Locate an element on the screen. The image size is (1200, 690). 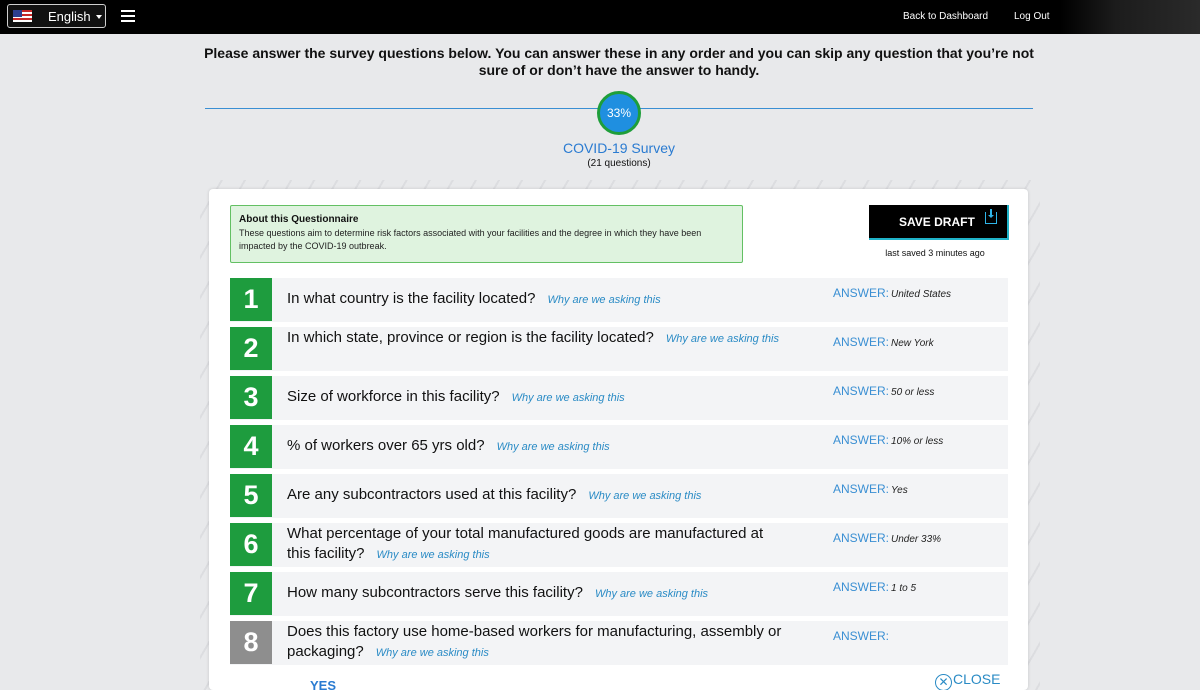
answer-value: Under 33% is located at coordinates (916, 539).